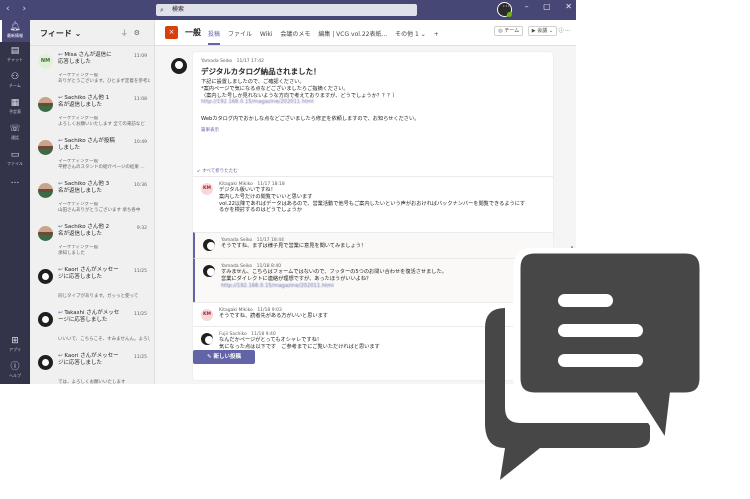 This screenshot has height=499, width=750. I want to click on feed-item-preview: 同じタイプがあります。ガッっと使って, so click(98, 296).